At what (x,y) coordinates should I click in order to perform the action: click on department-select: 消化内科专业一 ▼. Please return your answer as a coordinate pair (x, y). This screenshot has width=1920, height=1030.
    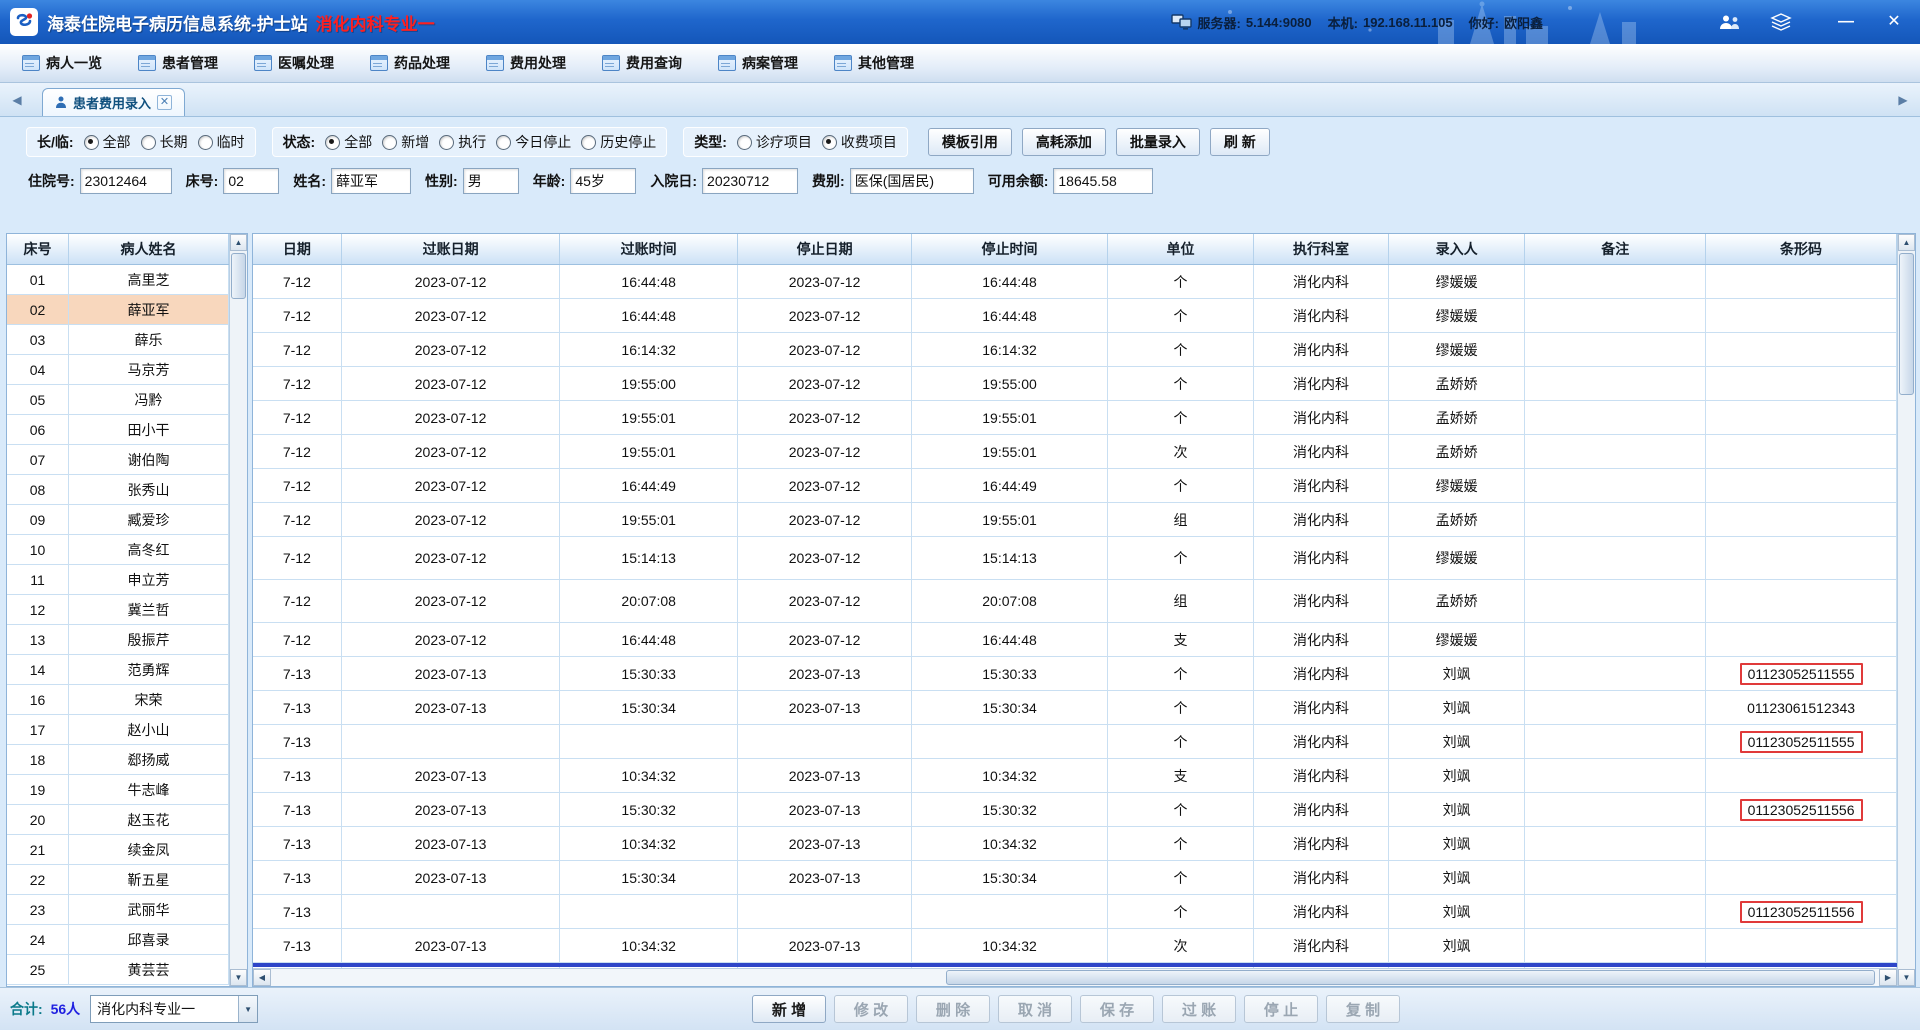
    Looking at the image, I should click on (174, 1009).